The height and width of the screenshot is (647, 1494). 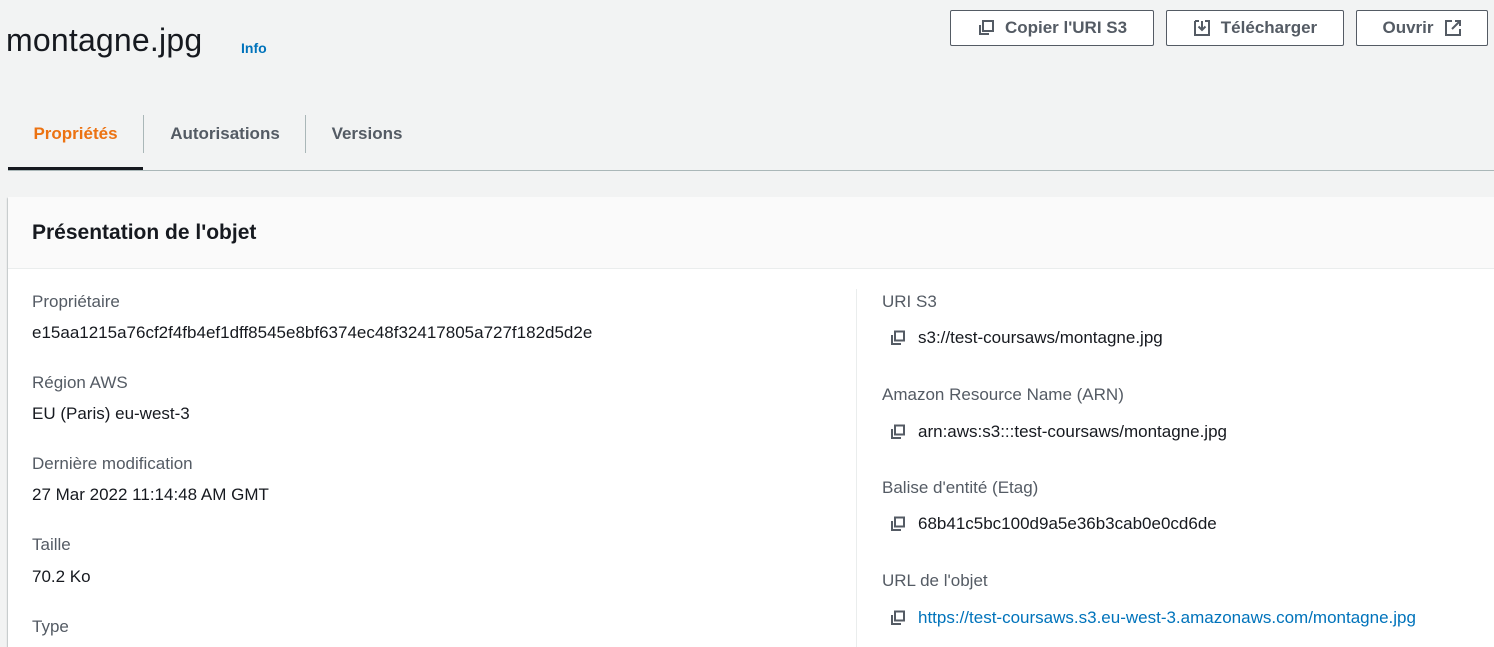 I want to click on external-link-icon, so click(x=1452, y=28).